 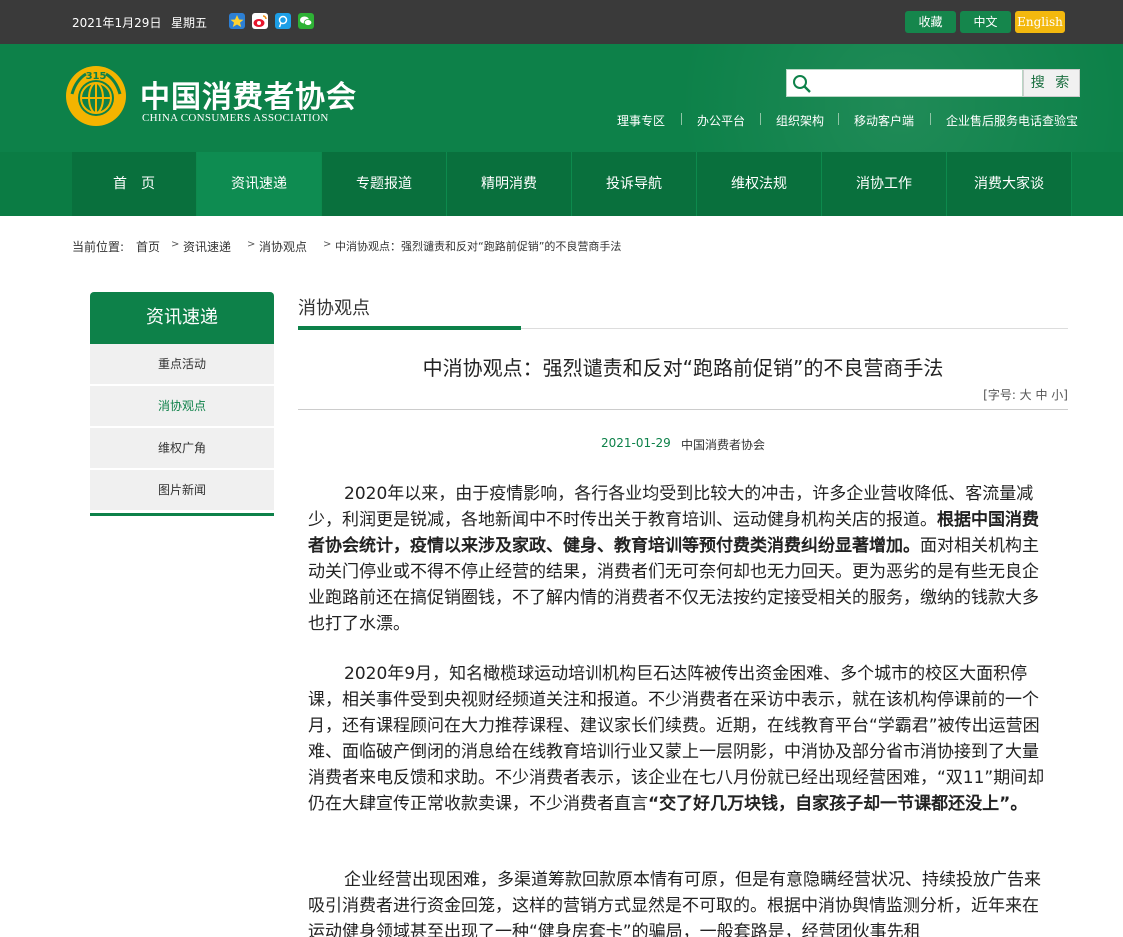 What do you see at coordinates (802, 86) in the screenshot?
I see `search-icon` at bounding box center [802, 86].